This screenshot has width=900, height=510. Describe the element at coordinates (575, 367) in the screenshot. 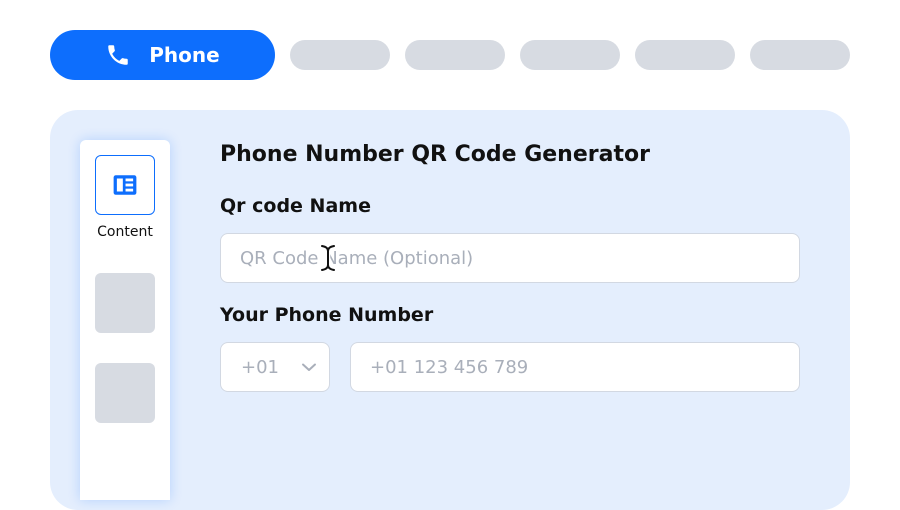

I see `phone-number-input` at that location.